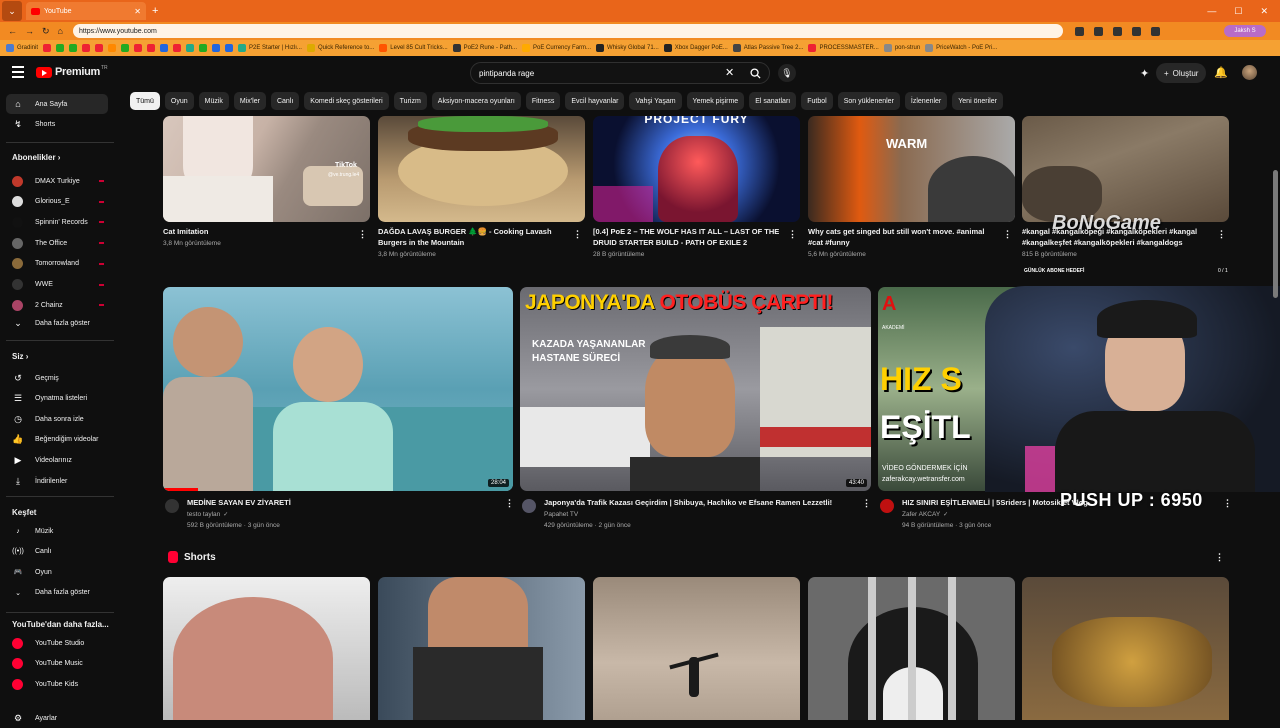 The width and height of the screenshot is (1280, 728). Describe the element at coordinates (1181, 73) in the screenshot. I see `create-button: + Oluştur` at that location.